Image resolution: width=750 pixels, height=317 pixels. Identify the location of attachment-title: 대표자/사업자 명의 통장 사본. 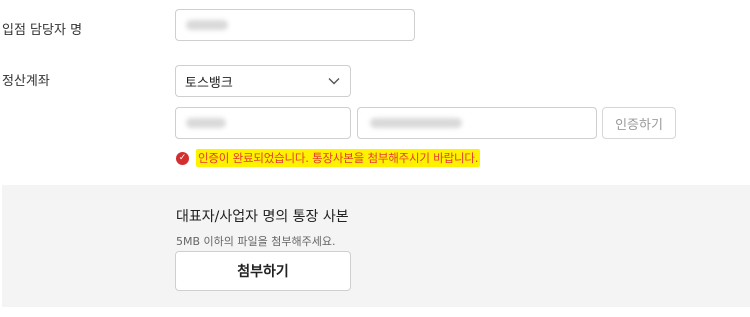
(262, 217).